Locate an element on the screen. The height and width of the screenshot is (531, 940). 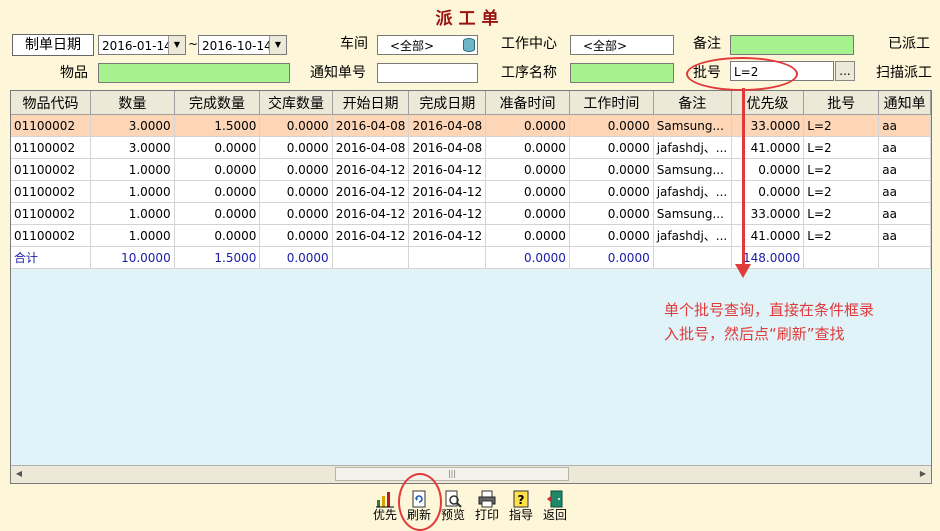
column-header: 开始日期 is located at coordinates (371, 103).